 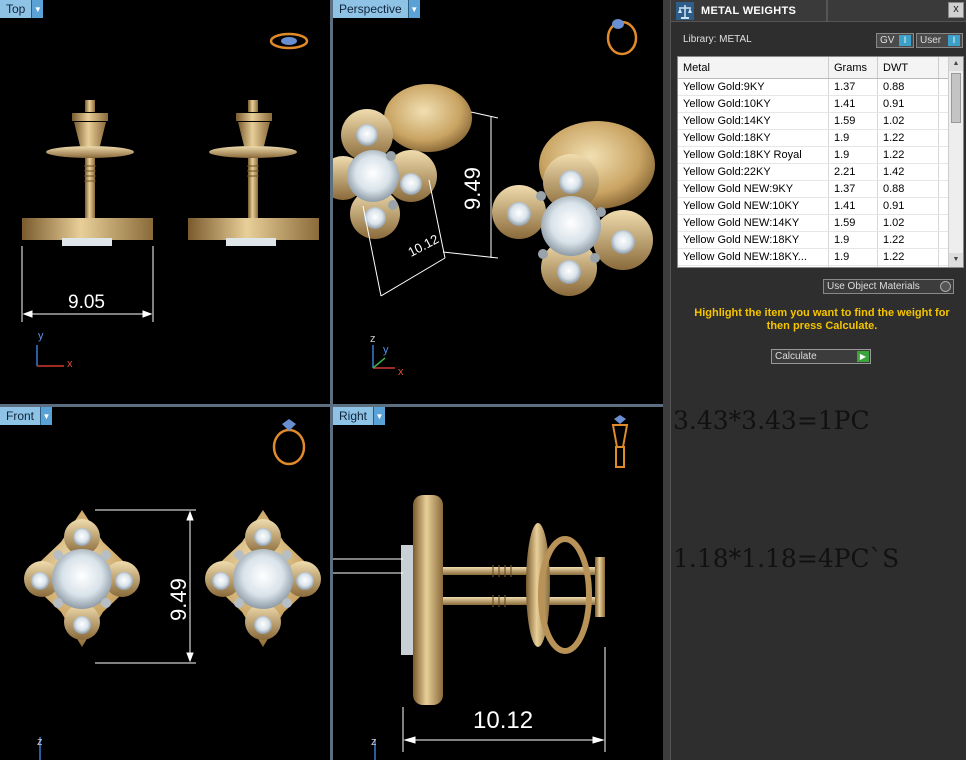 What do you see at coordinates (955, 162) in the screenshot?
I see `table-scrollbar: ▲ ▼` at bounding box center [955, 162].